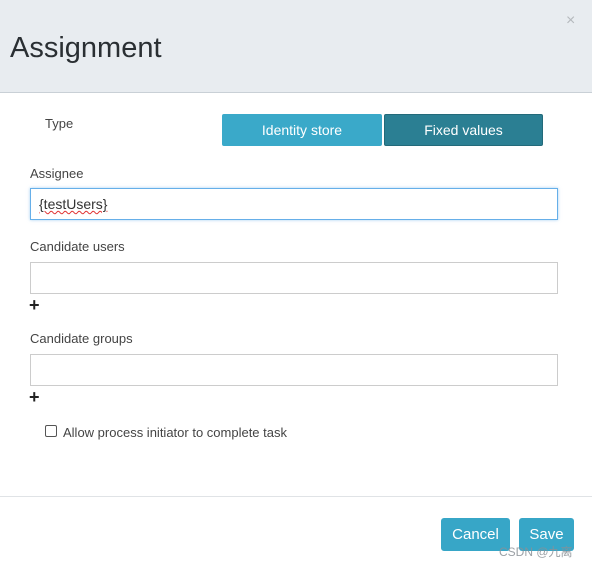  I want to click on assignee-value: {testUsers}, so click(73, 204).